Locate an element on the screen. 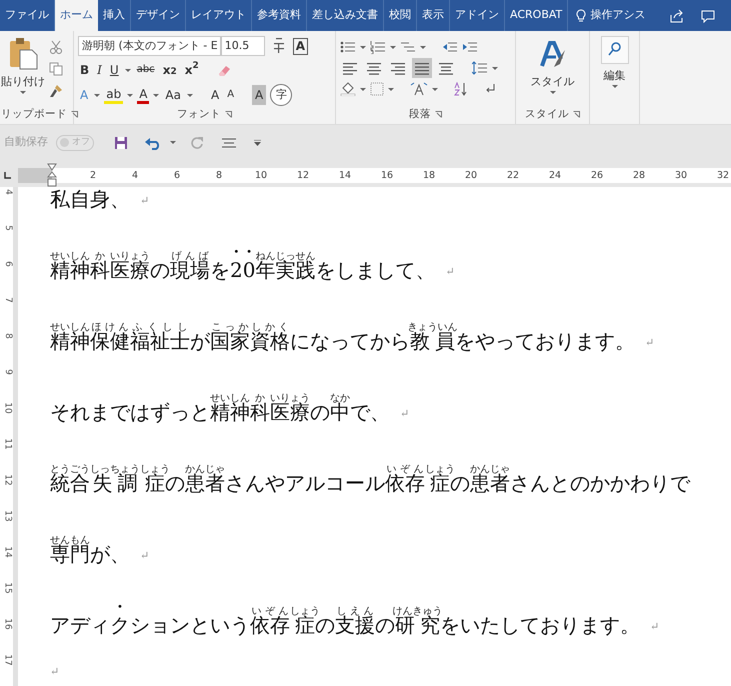 This screenshot has width=731, height=686. font-name-field: 游明朝 (本文のフォント - E is located at coordinates (149, 46).